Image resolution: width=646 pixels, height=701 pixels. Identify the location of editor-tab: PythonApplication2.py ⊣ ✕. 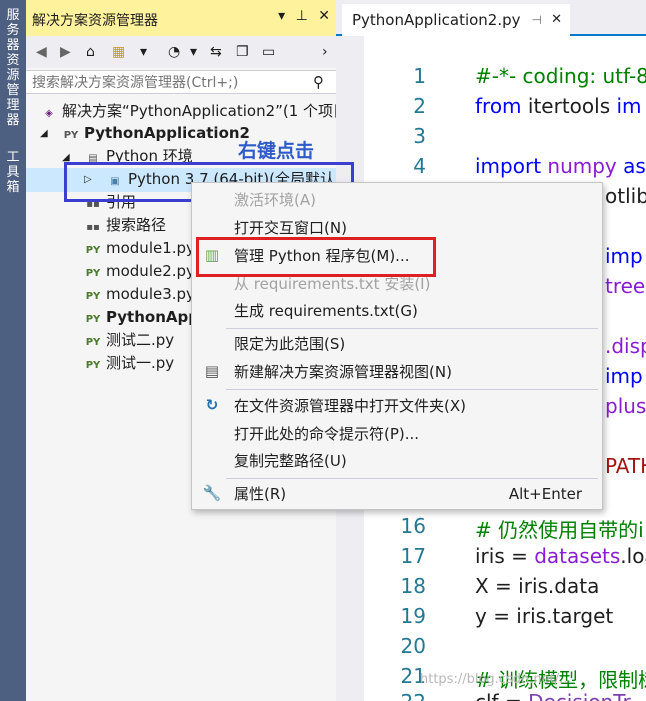
(456, 20).